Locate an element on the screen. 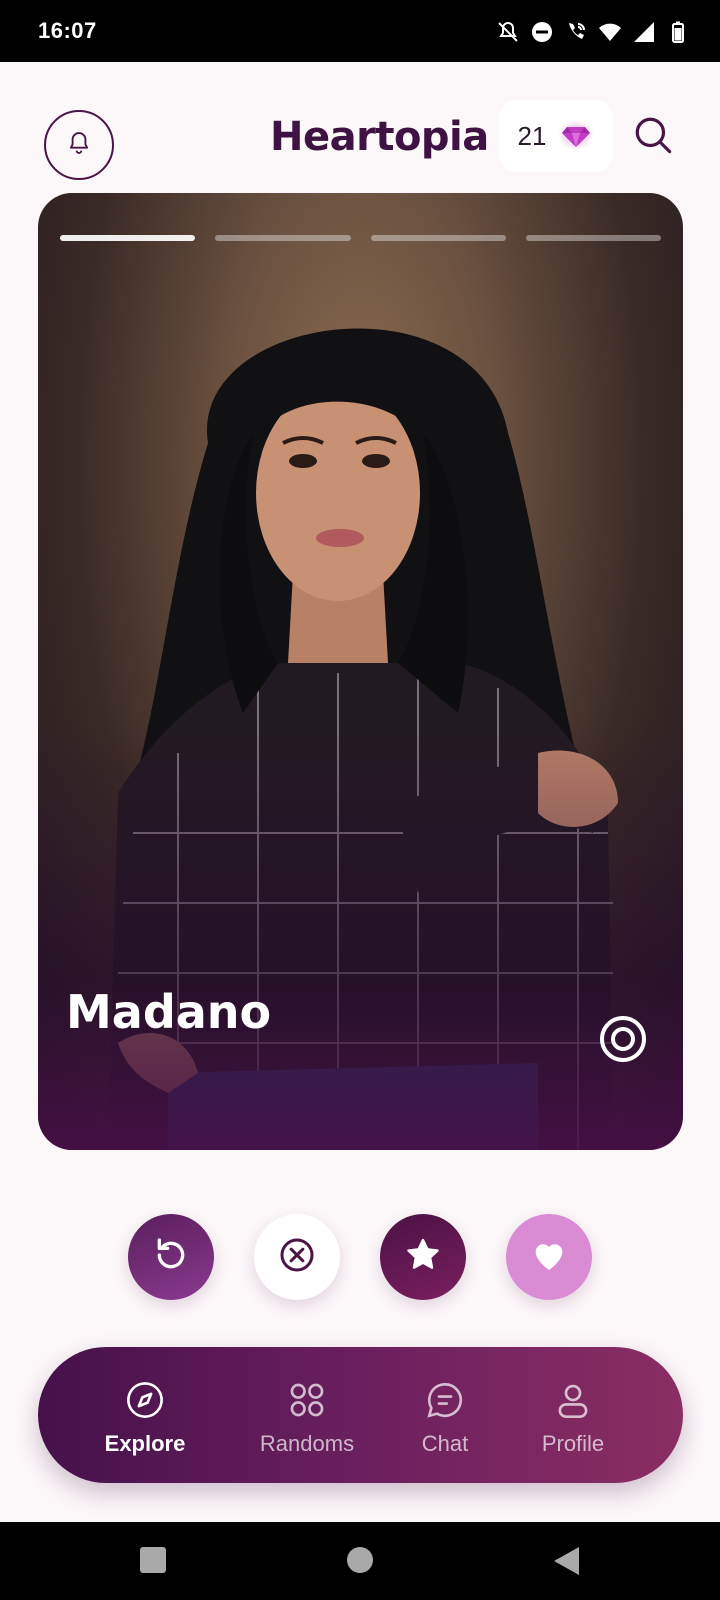  wifi-icon is located at coordinates (610, 32).